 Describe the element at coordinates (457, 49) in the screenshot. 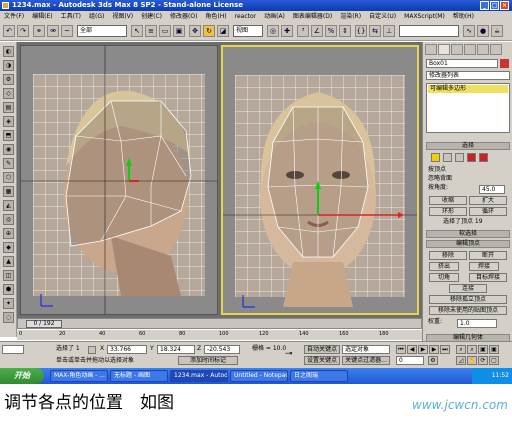

I see `hierarchy-tab-icon` at that location.